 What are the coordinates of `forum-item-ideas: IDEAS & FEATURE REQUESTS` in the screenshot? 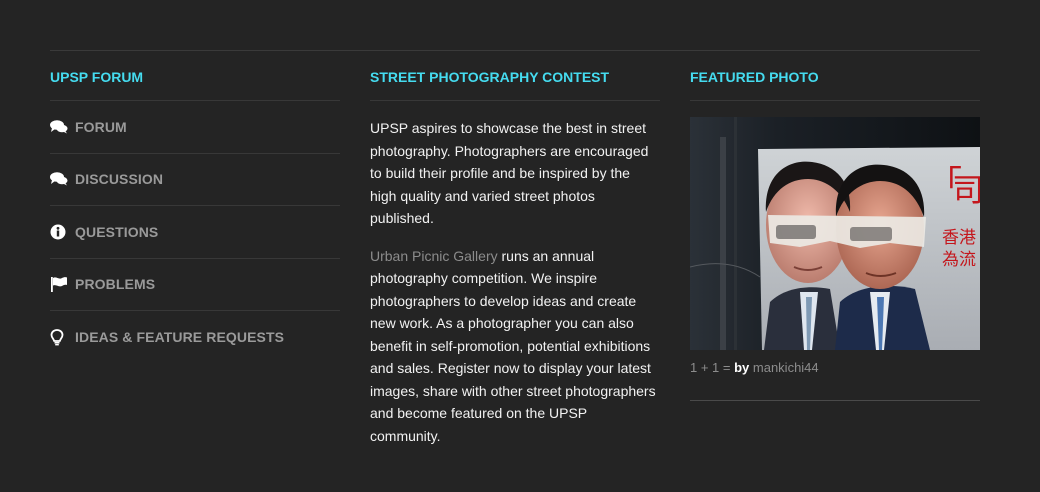 It's located at (195, 337).